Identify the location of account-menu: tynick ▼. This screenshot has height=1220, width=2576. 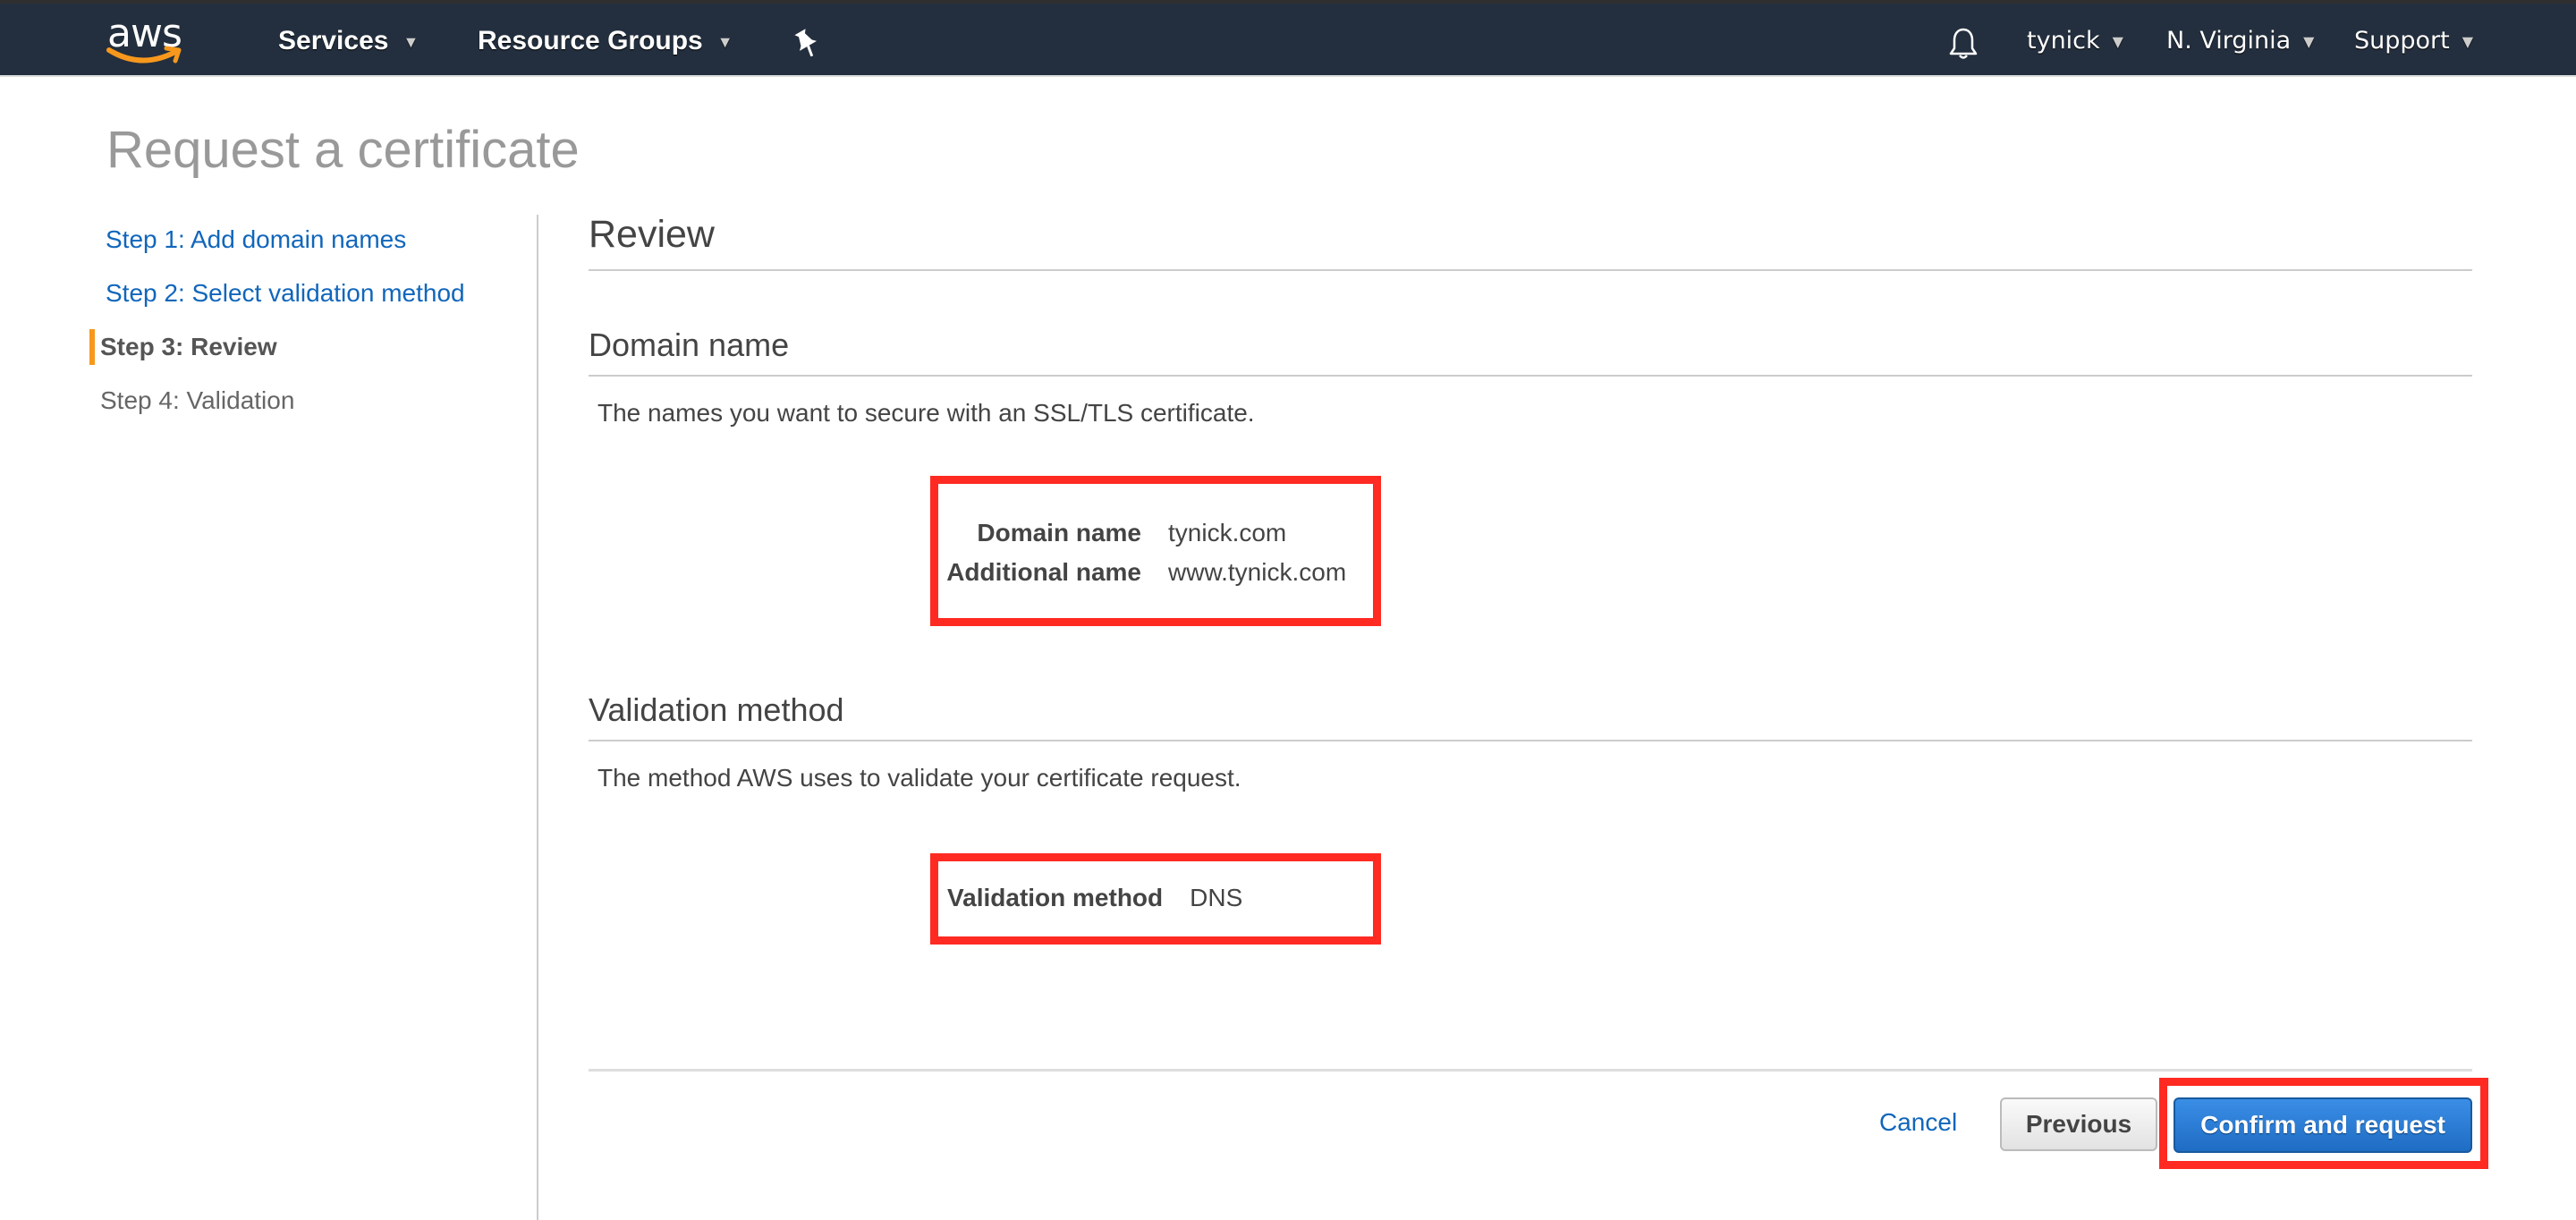
(2075, 41).